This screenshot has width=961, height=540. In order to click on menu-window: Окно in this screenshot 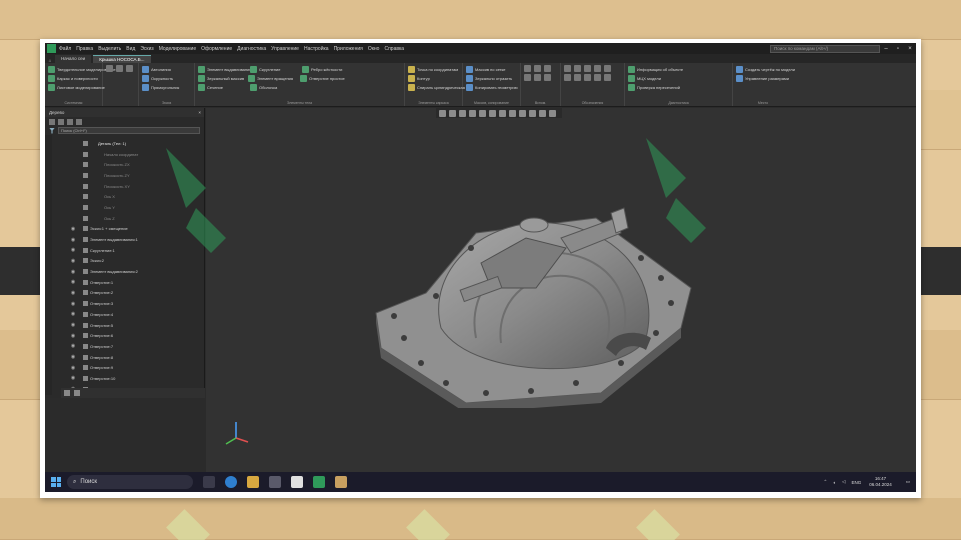, I will do `click(374, 49)`.